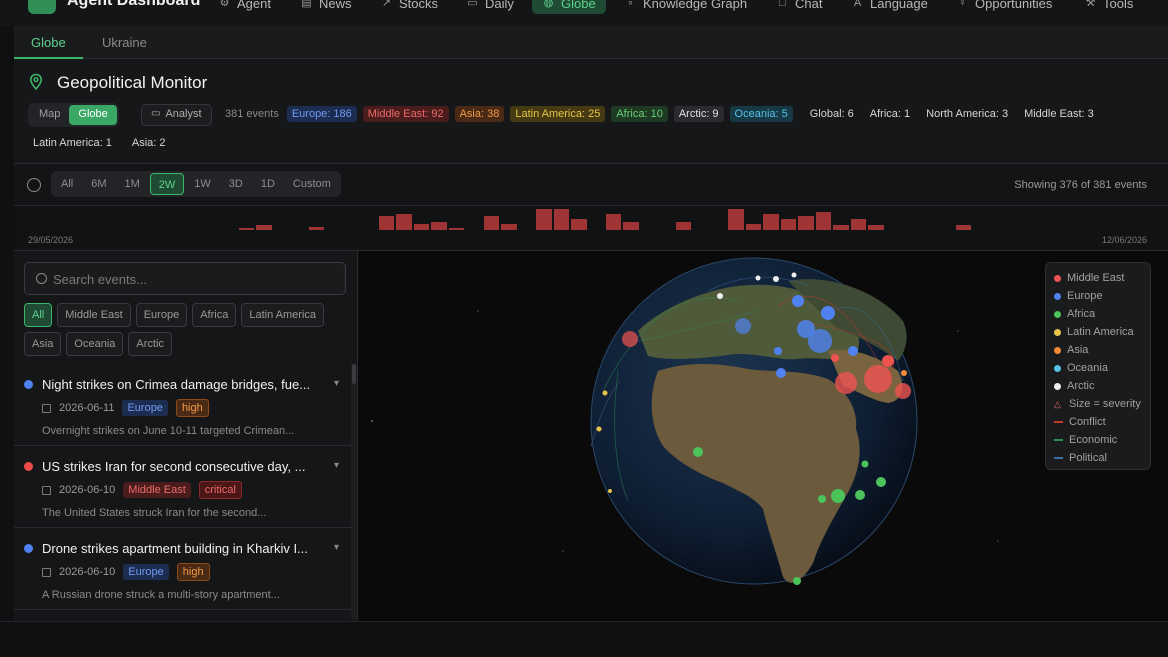 The image size is (1168, 657). I want to click on scrollbar-thumb, so click(354, 374).